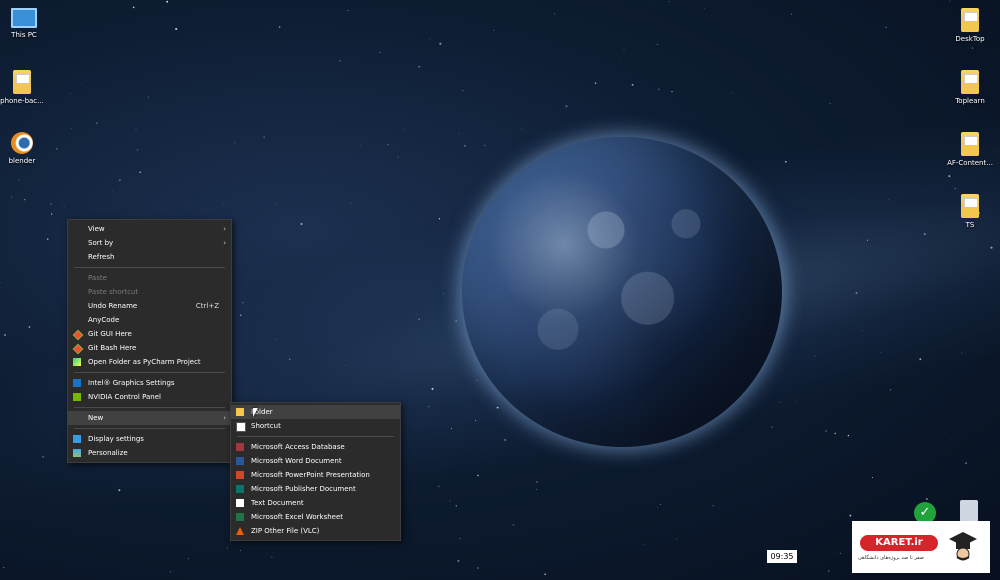  What do you see at coordinates (240, 447) in the screenshot?
I see `access-icon` at bounding box center [240, 447].